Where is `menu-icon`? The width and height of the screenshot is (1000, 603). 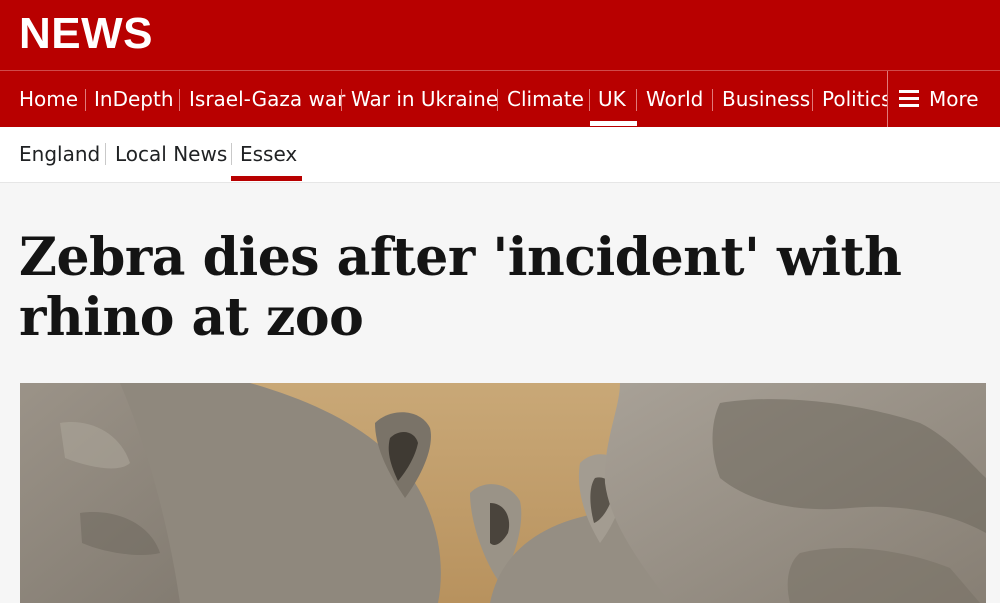
menu-icon is located at coordinates (909, 99).